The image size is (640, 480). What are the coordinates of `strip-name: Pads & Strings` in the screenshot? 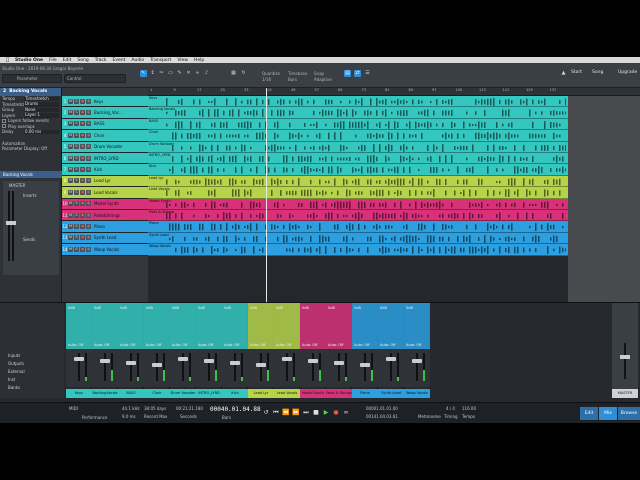 It's located at (339, 393).